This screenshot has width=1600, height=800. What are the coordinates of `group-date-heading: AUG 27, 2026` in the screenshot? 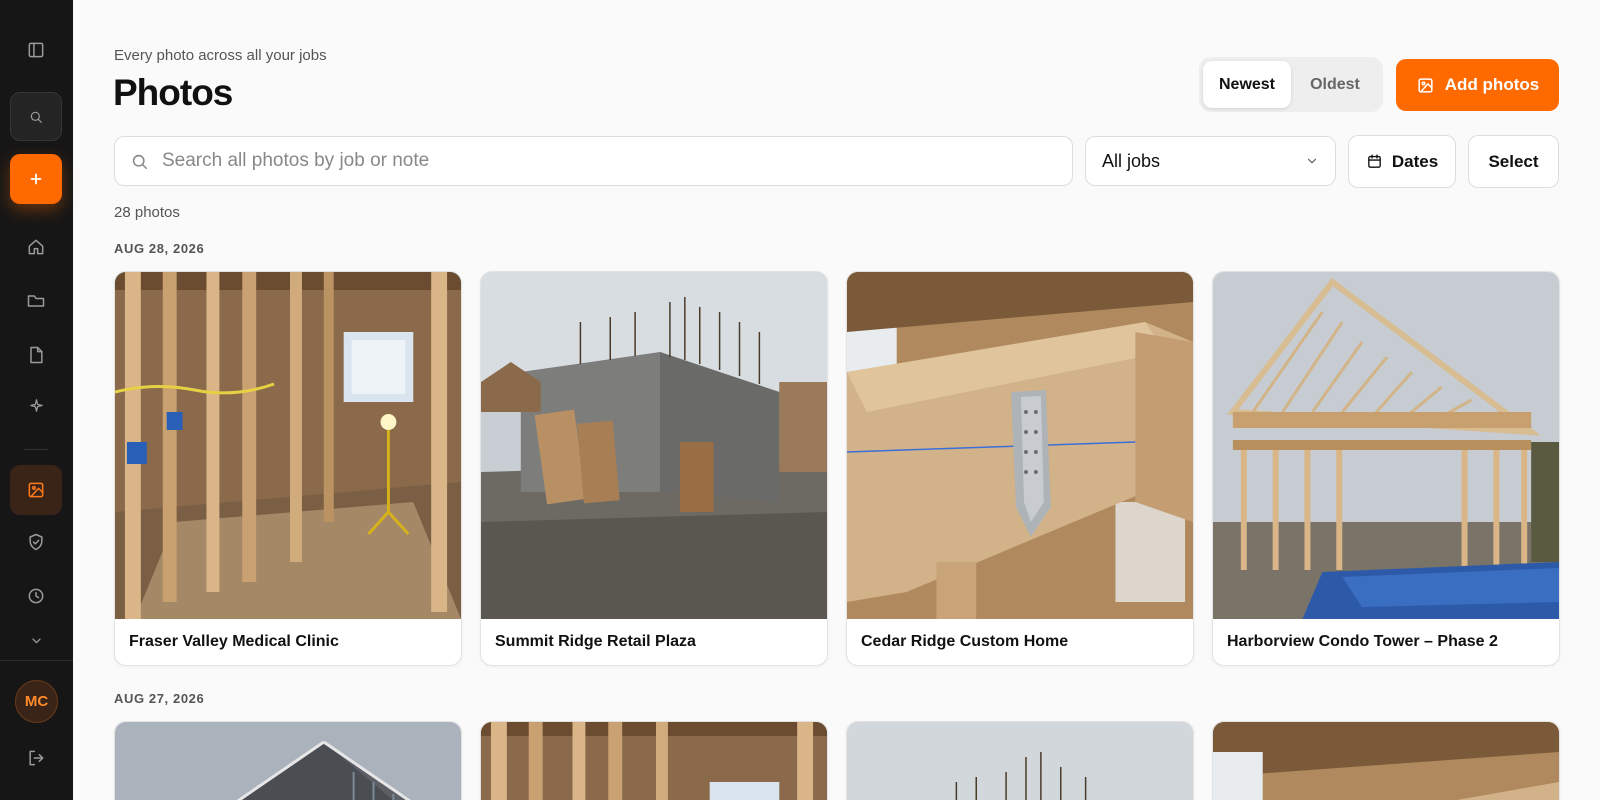 It's located at (159, 698).